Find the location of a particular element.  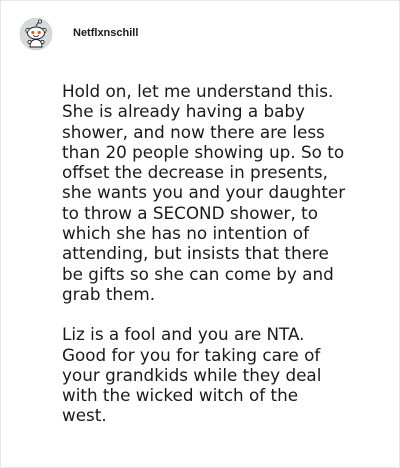

comment-header: Netflxnschill is located at coordinates (78, 34).